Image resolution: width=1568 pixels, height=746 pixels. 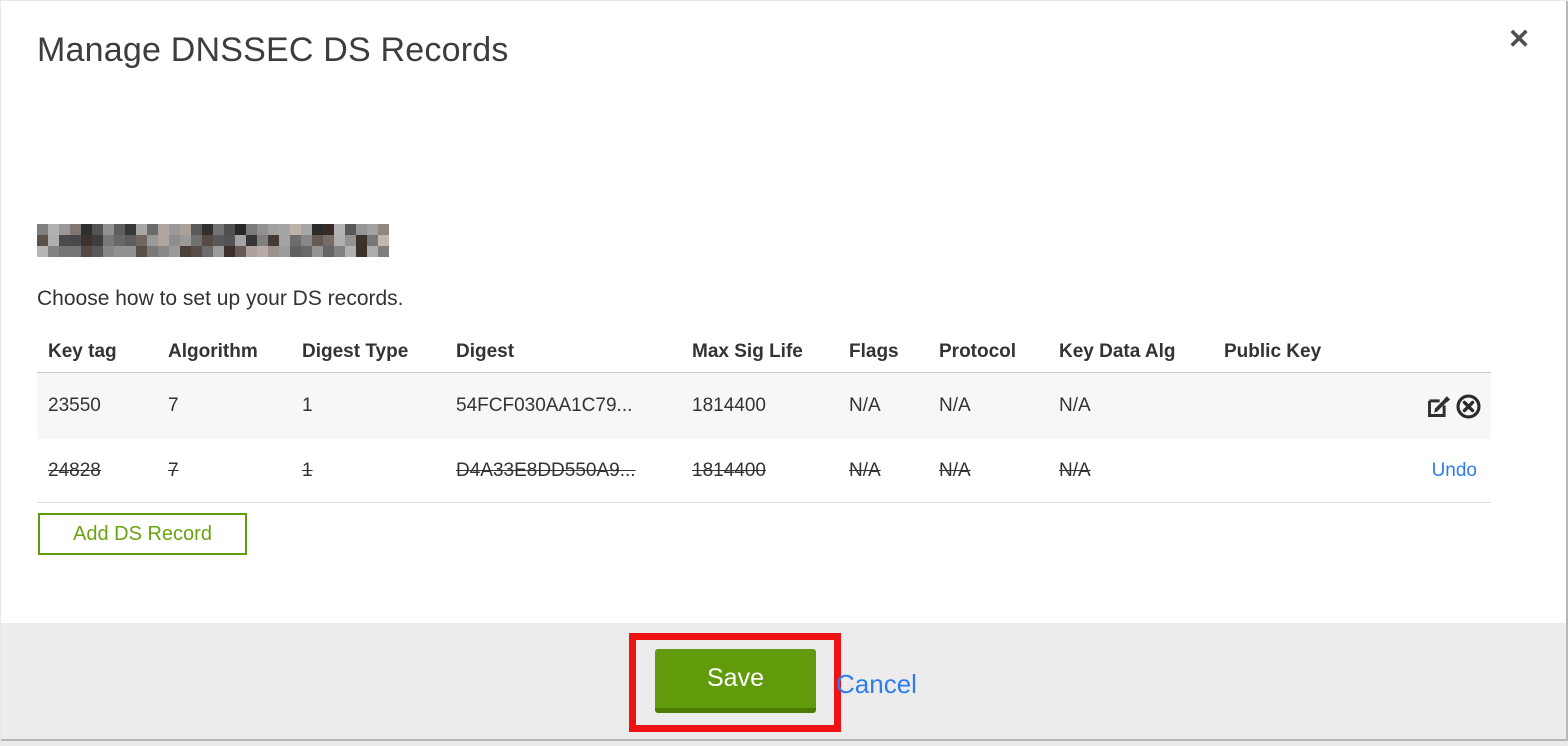 What do you see at coordinates (784, 743) in the screenshot?
I see `window-bottom-gap` at bounding box center [784, 743].